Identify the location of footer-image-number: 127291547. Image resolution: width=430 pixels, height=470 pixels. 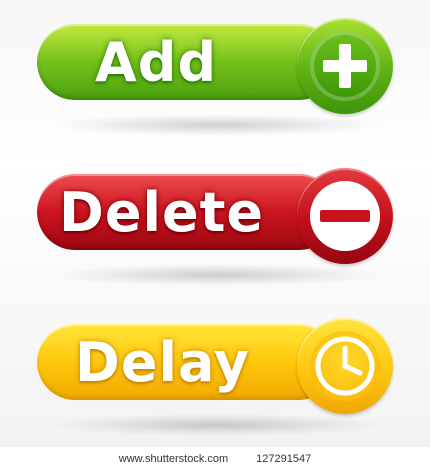
(284, 458).